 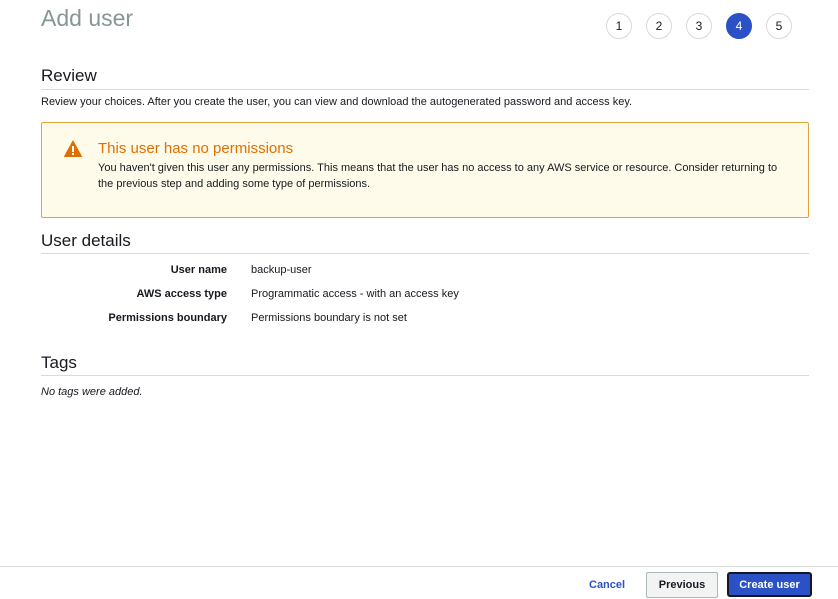 I want to click on tags-heading: Tags, so click(x=59, y=362).